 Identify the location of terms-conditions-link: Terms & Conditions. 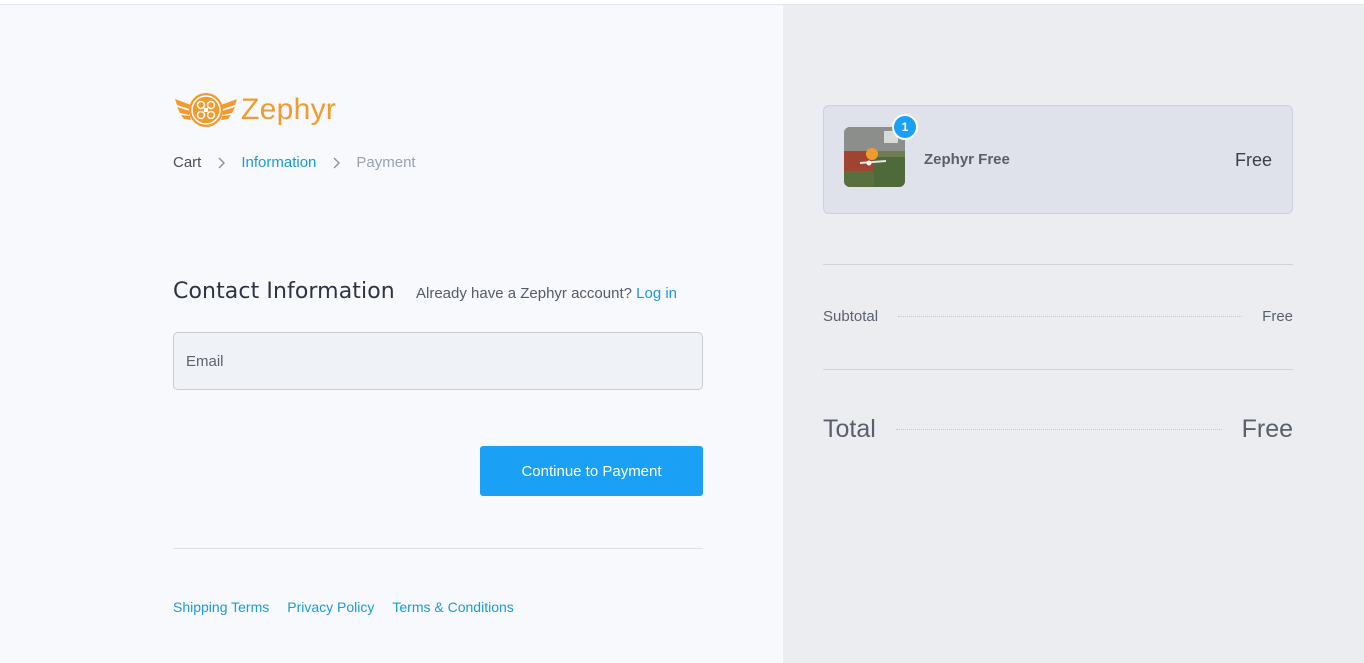
(452, 607).